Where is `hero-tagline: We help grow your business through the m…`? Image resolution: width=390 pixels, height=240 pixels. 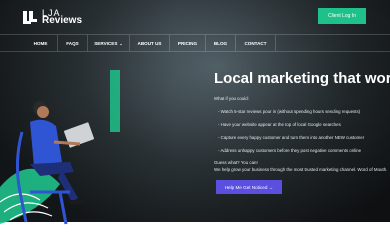
hero-tagline: We help grow your business through the m… is located at coordinates (301, 169).